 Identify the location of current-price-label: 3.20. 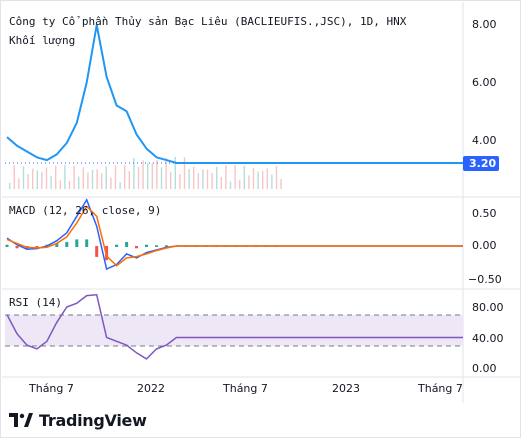
(482, 163).